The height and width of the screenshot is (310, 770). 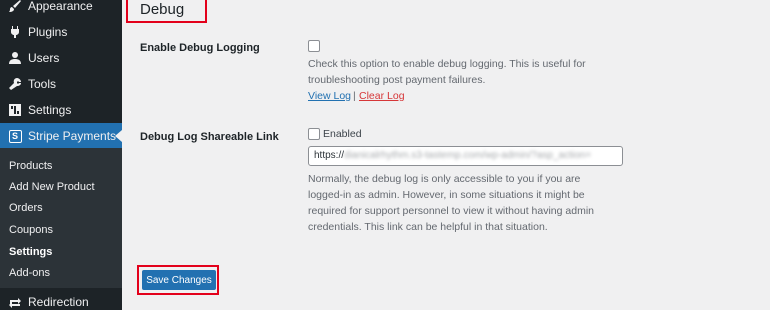 What do you see at coordinates (60, 6) in the screenshot?
I see `sidebar-item-label: Appearance` at bounding box center [60, 6].